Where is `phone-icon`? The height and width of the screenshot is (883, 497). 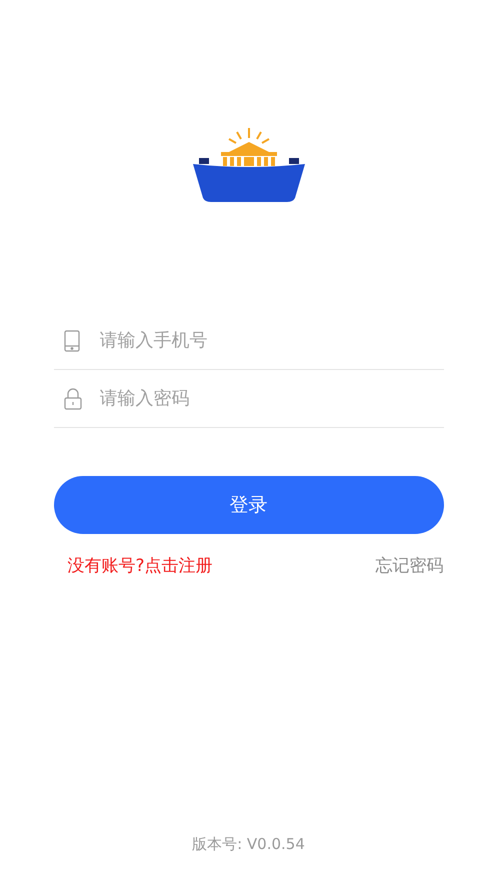 phone-icon is located at coordinates (72, 341).